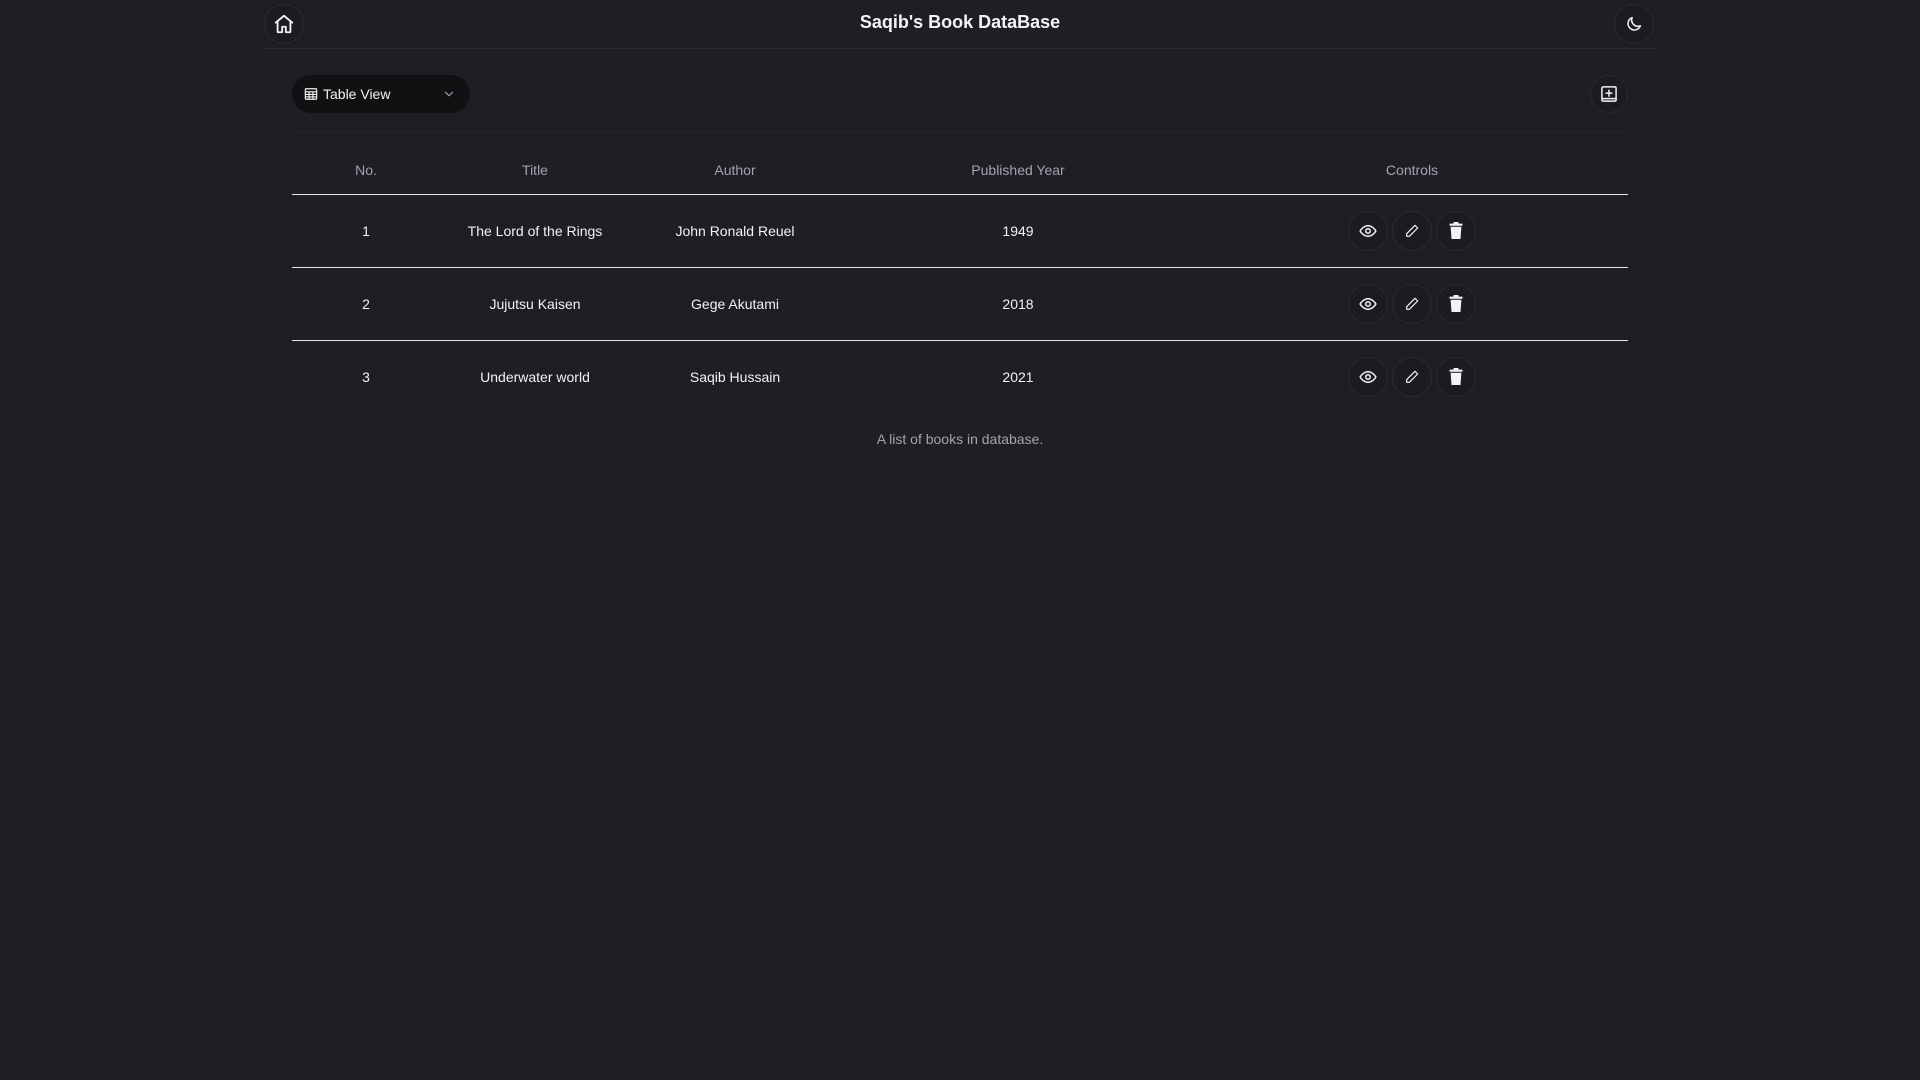 The height and width of the screenshot is (1080, 1920). I want to click on cell-author: Saqib Hussain, so click(735, 377).